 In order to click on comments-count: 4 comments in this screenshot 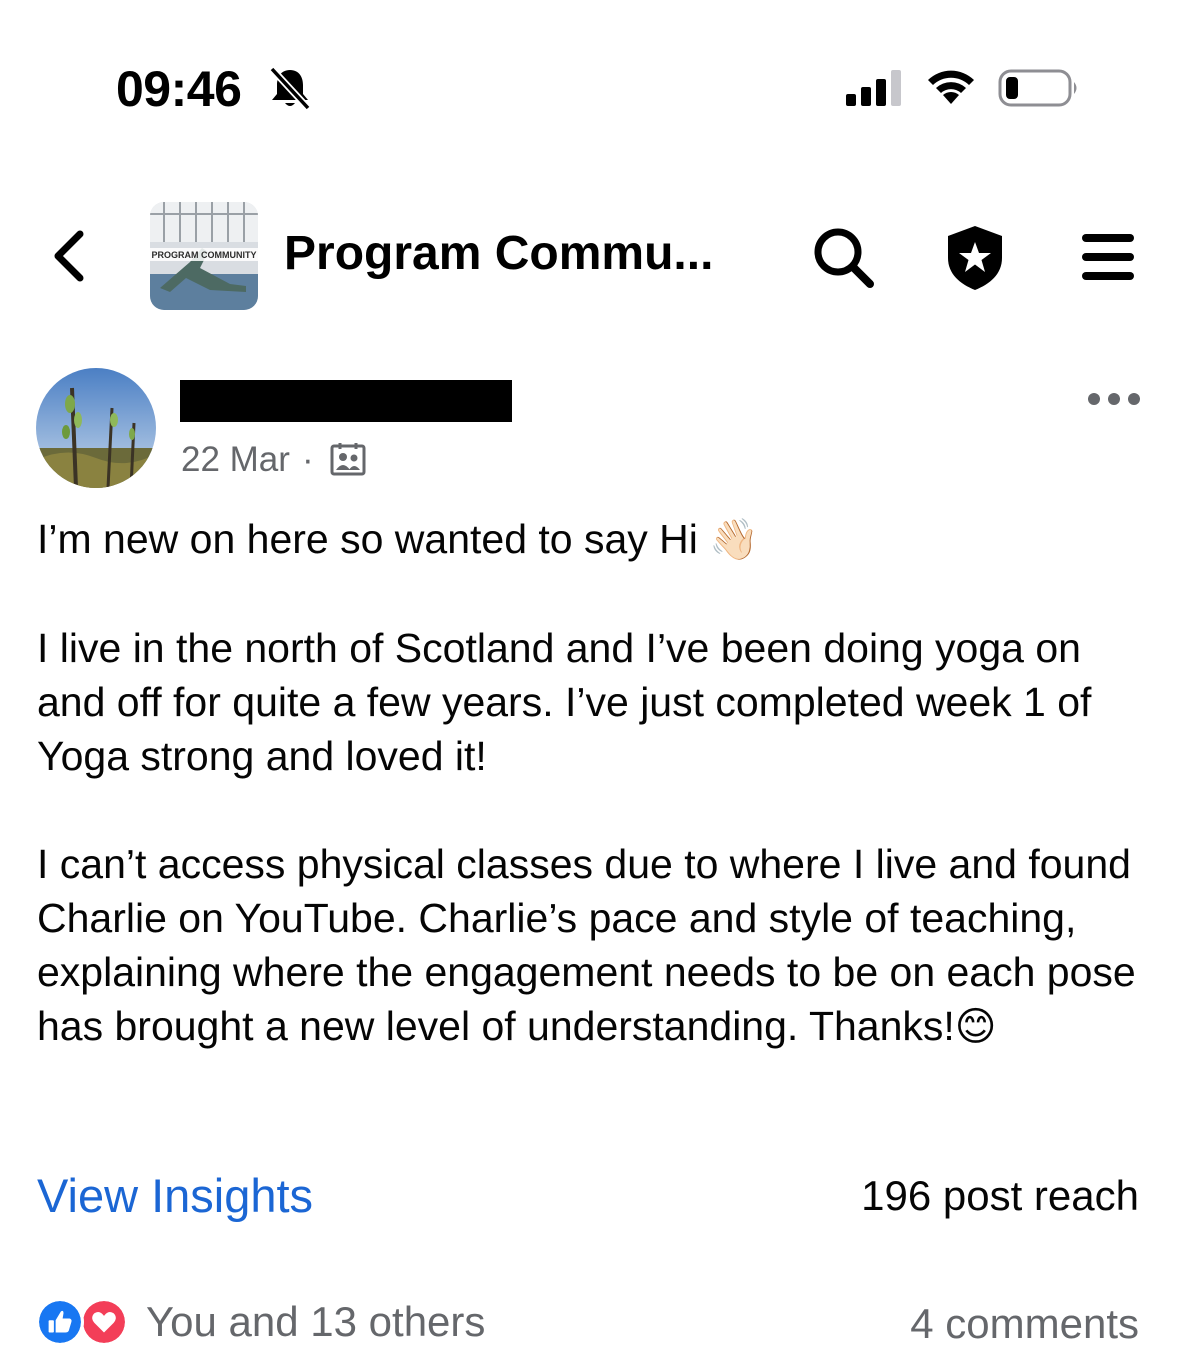, I will do `click(1024, 1324)`.